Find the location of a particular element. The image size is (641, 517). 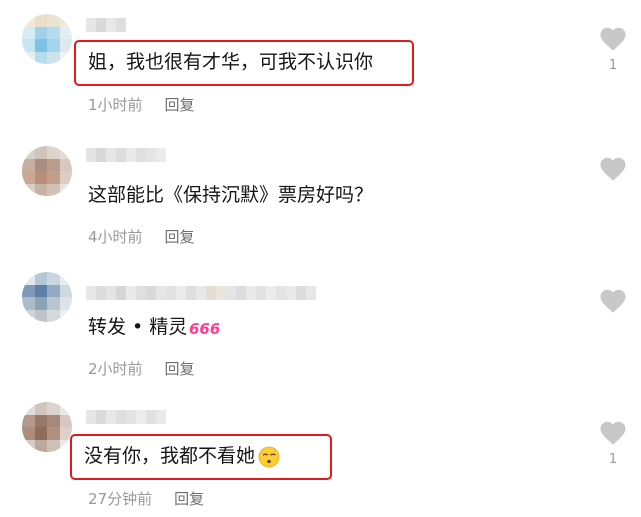

comment-meta: 4小时前 回复 is located at coordinates (141, 236).